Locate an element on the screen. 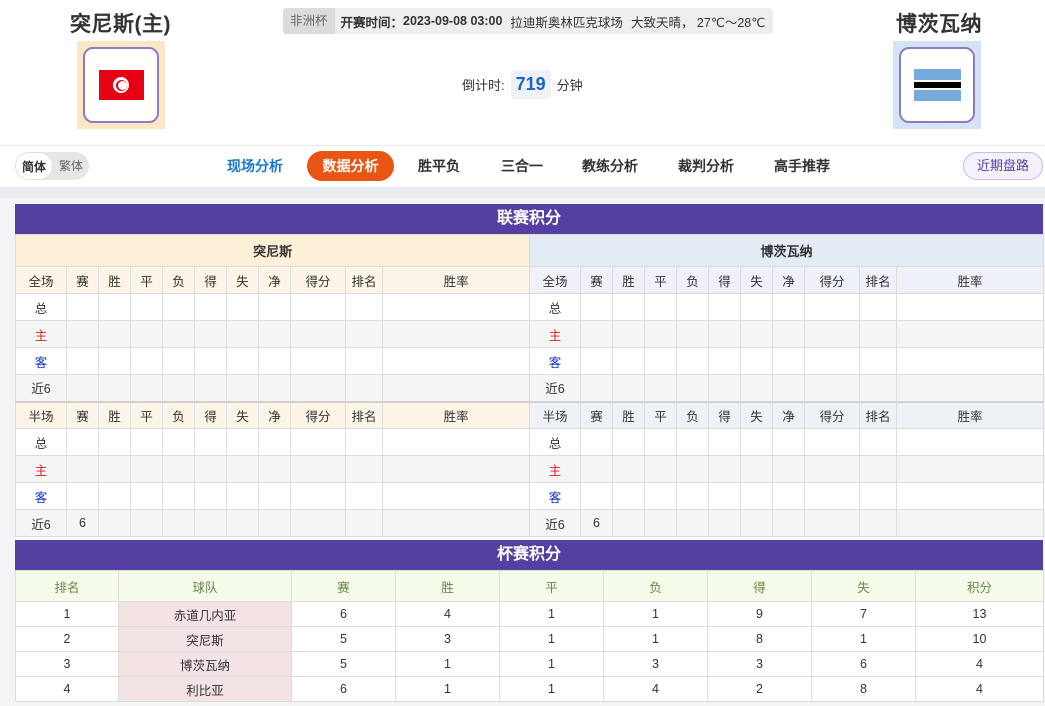  lang-traditional: 繁体 is located at coordinates (71, 166).